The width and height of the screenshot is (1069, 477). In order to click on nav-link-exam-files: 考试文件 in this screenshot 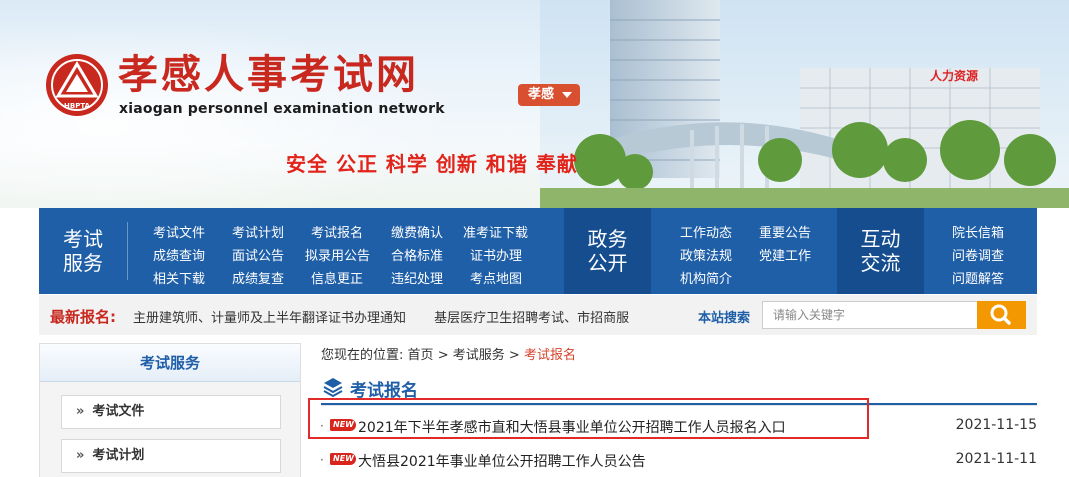, I will do `click(179, 231)`.